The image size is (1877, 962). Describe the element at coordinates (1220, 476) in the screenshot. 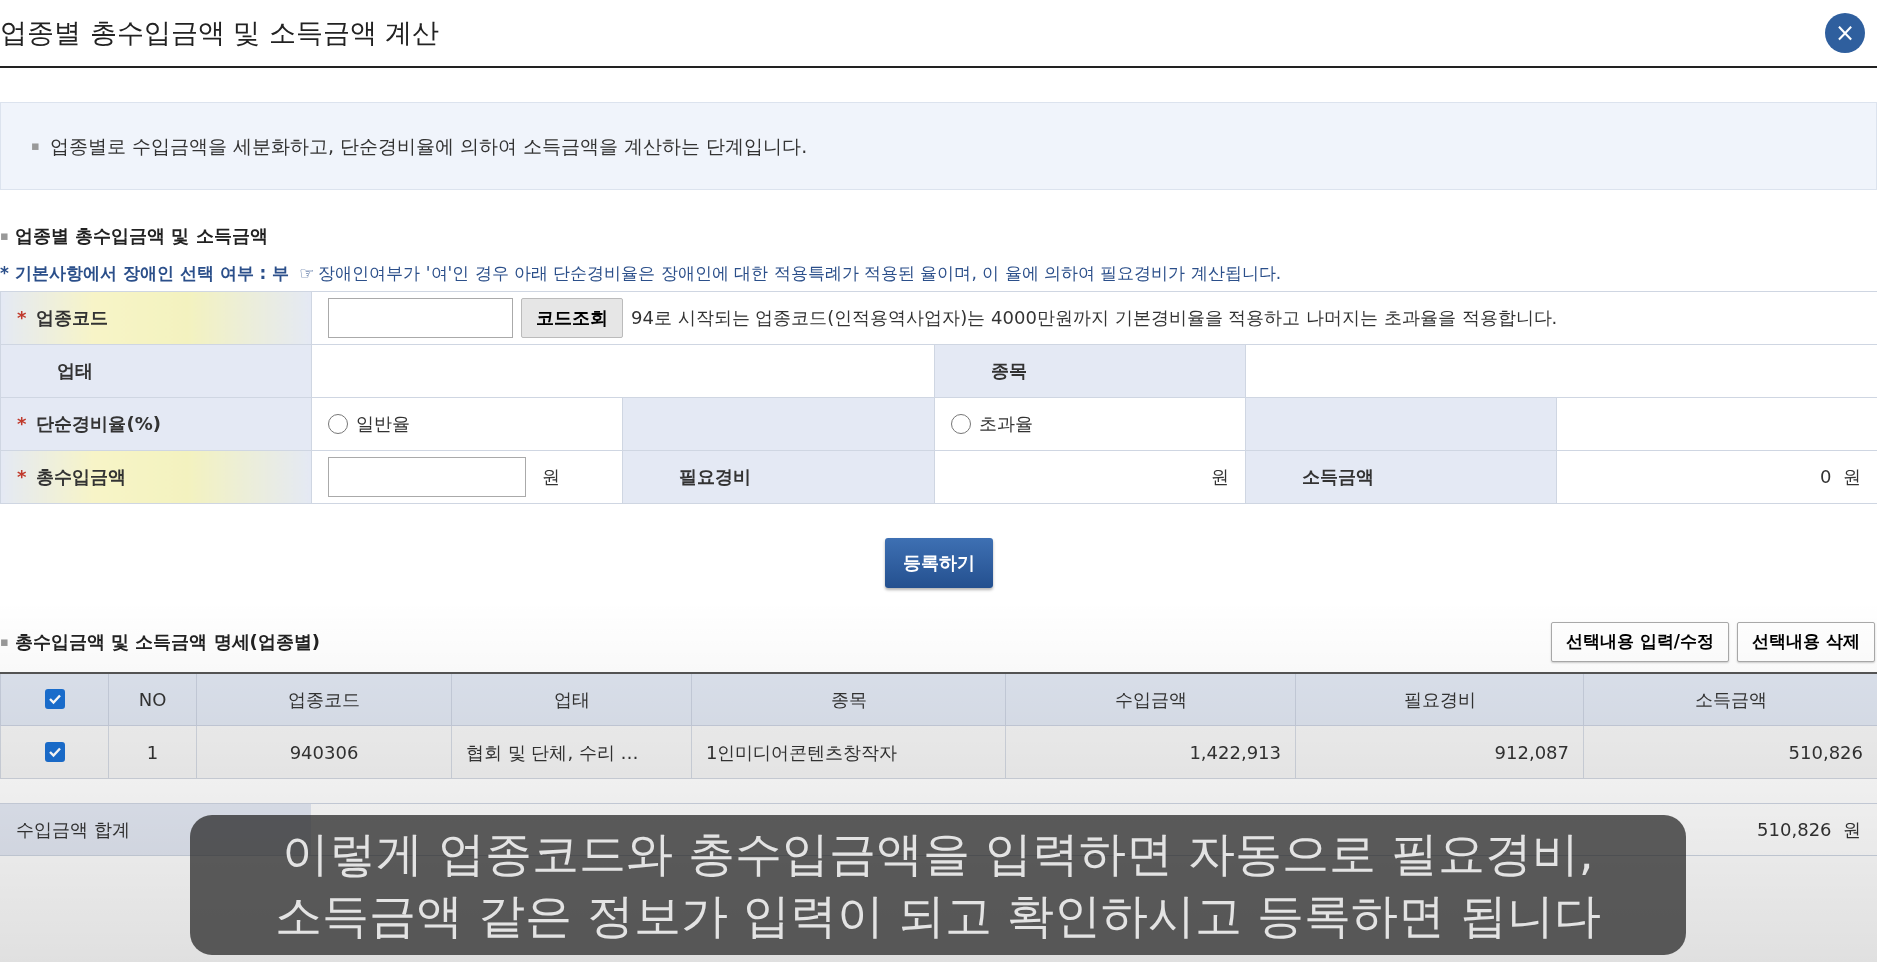

I see `value-text: 원` at that location.